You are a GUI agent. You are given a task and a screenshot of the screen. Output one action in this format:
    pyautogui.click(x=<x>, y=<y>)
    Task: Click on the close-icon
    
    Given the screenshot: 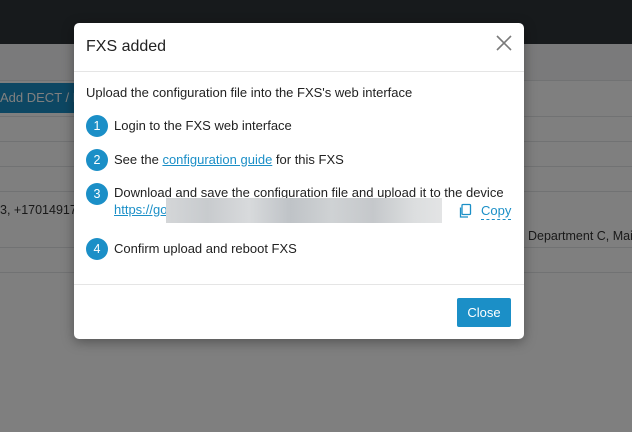 What is the action you would take?
    pyautogui.click(x=504, y=43)
    